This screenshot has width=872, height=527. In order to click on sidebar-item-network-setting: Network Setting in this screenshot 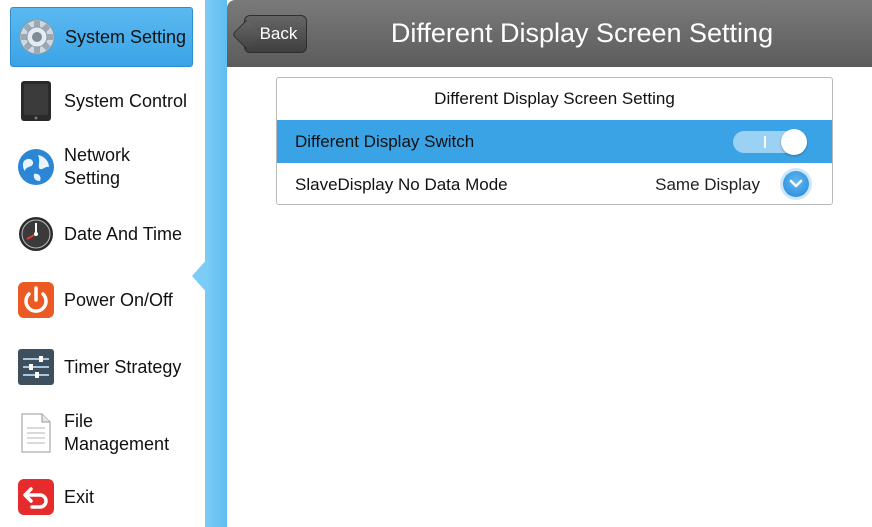, I will do `click(101, 167)`.